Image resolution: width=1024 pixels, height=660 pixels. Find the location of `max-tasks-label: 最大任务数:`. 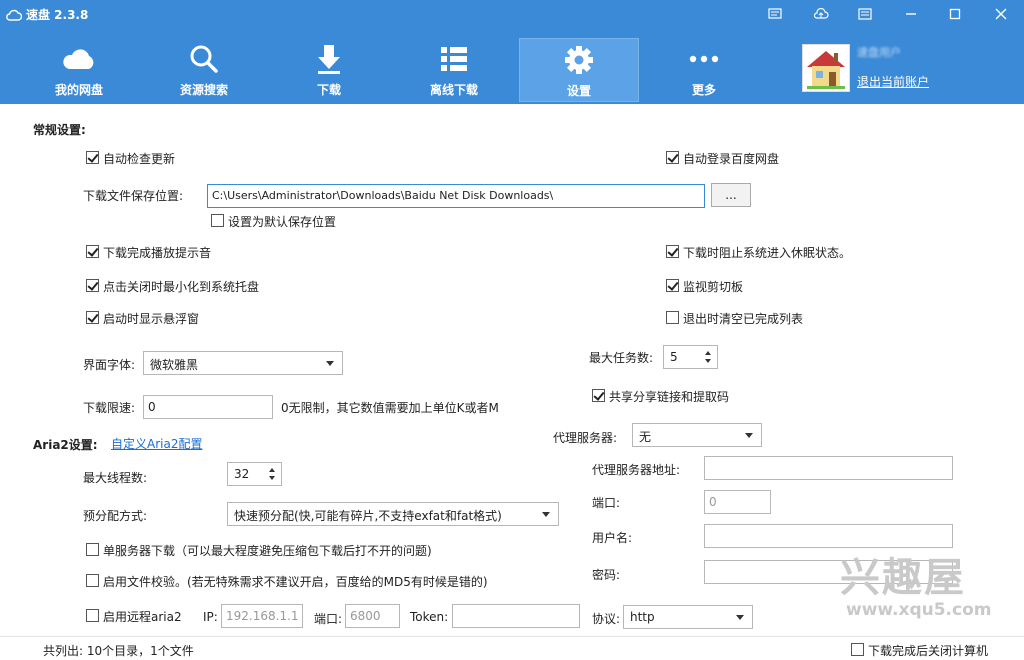

max-tasks-label: 最大任务数: is located at coordinates (621, 358).